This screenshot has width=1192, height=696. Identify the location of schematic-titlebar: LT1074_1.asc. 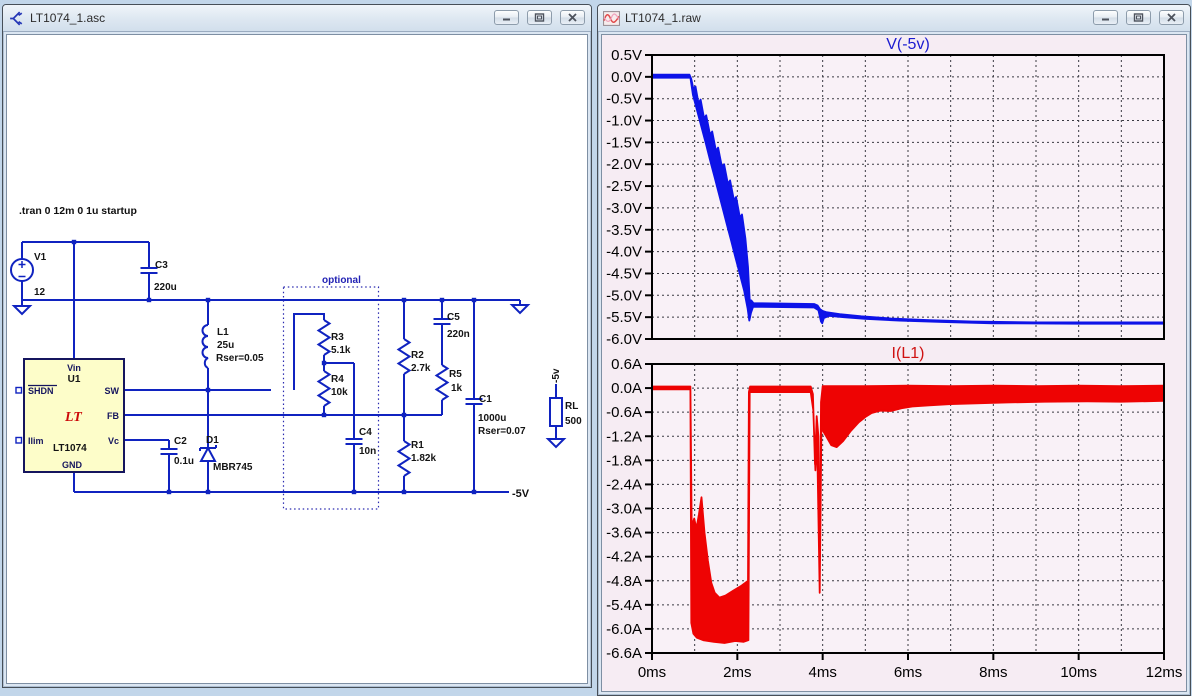
(297, 18).